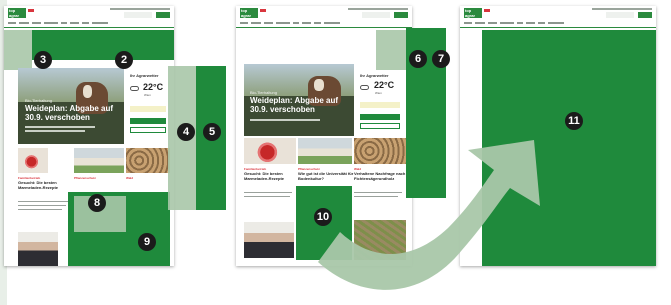  I want to click on step-badge-11: 11, so click(574, 121).